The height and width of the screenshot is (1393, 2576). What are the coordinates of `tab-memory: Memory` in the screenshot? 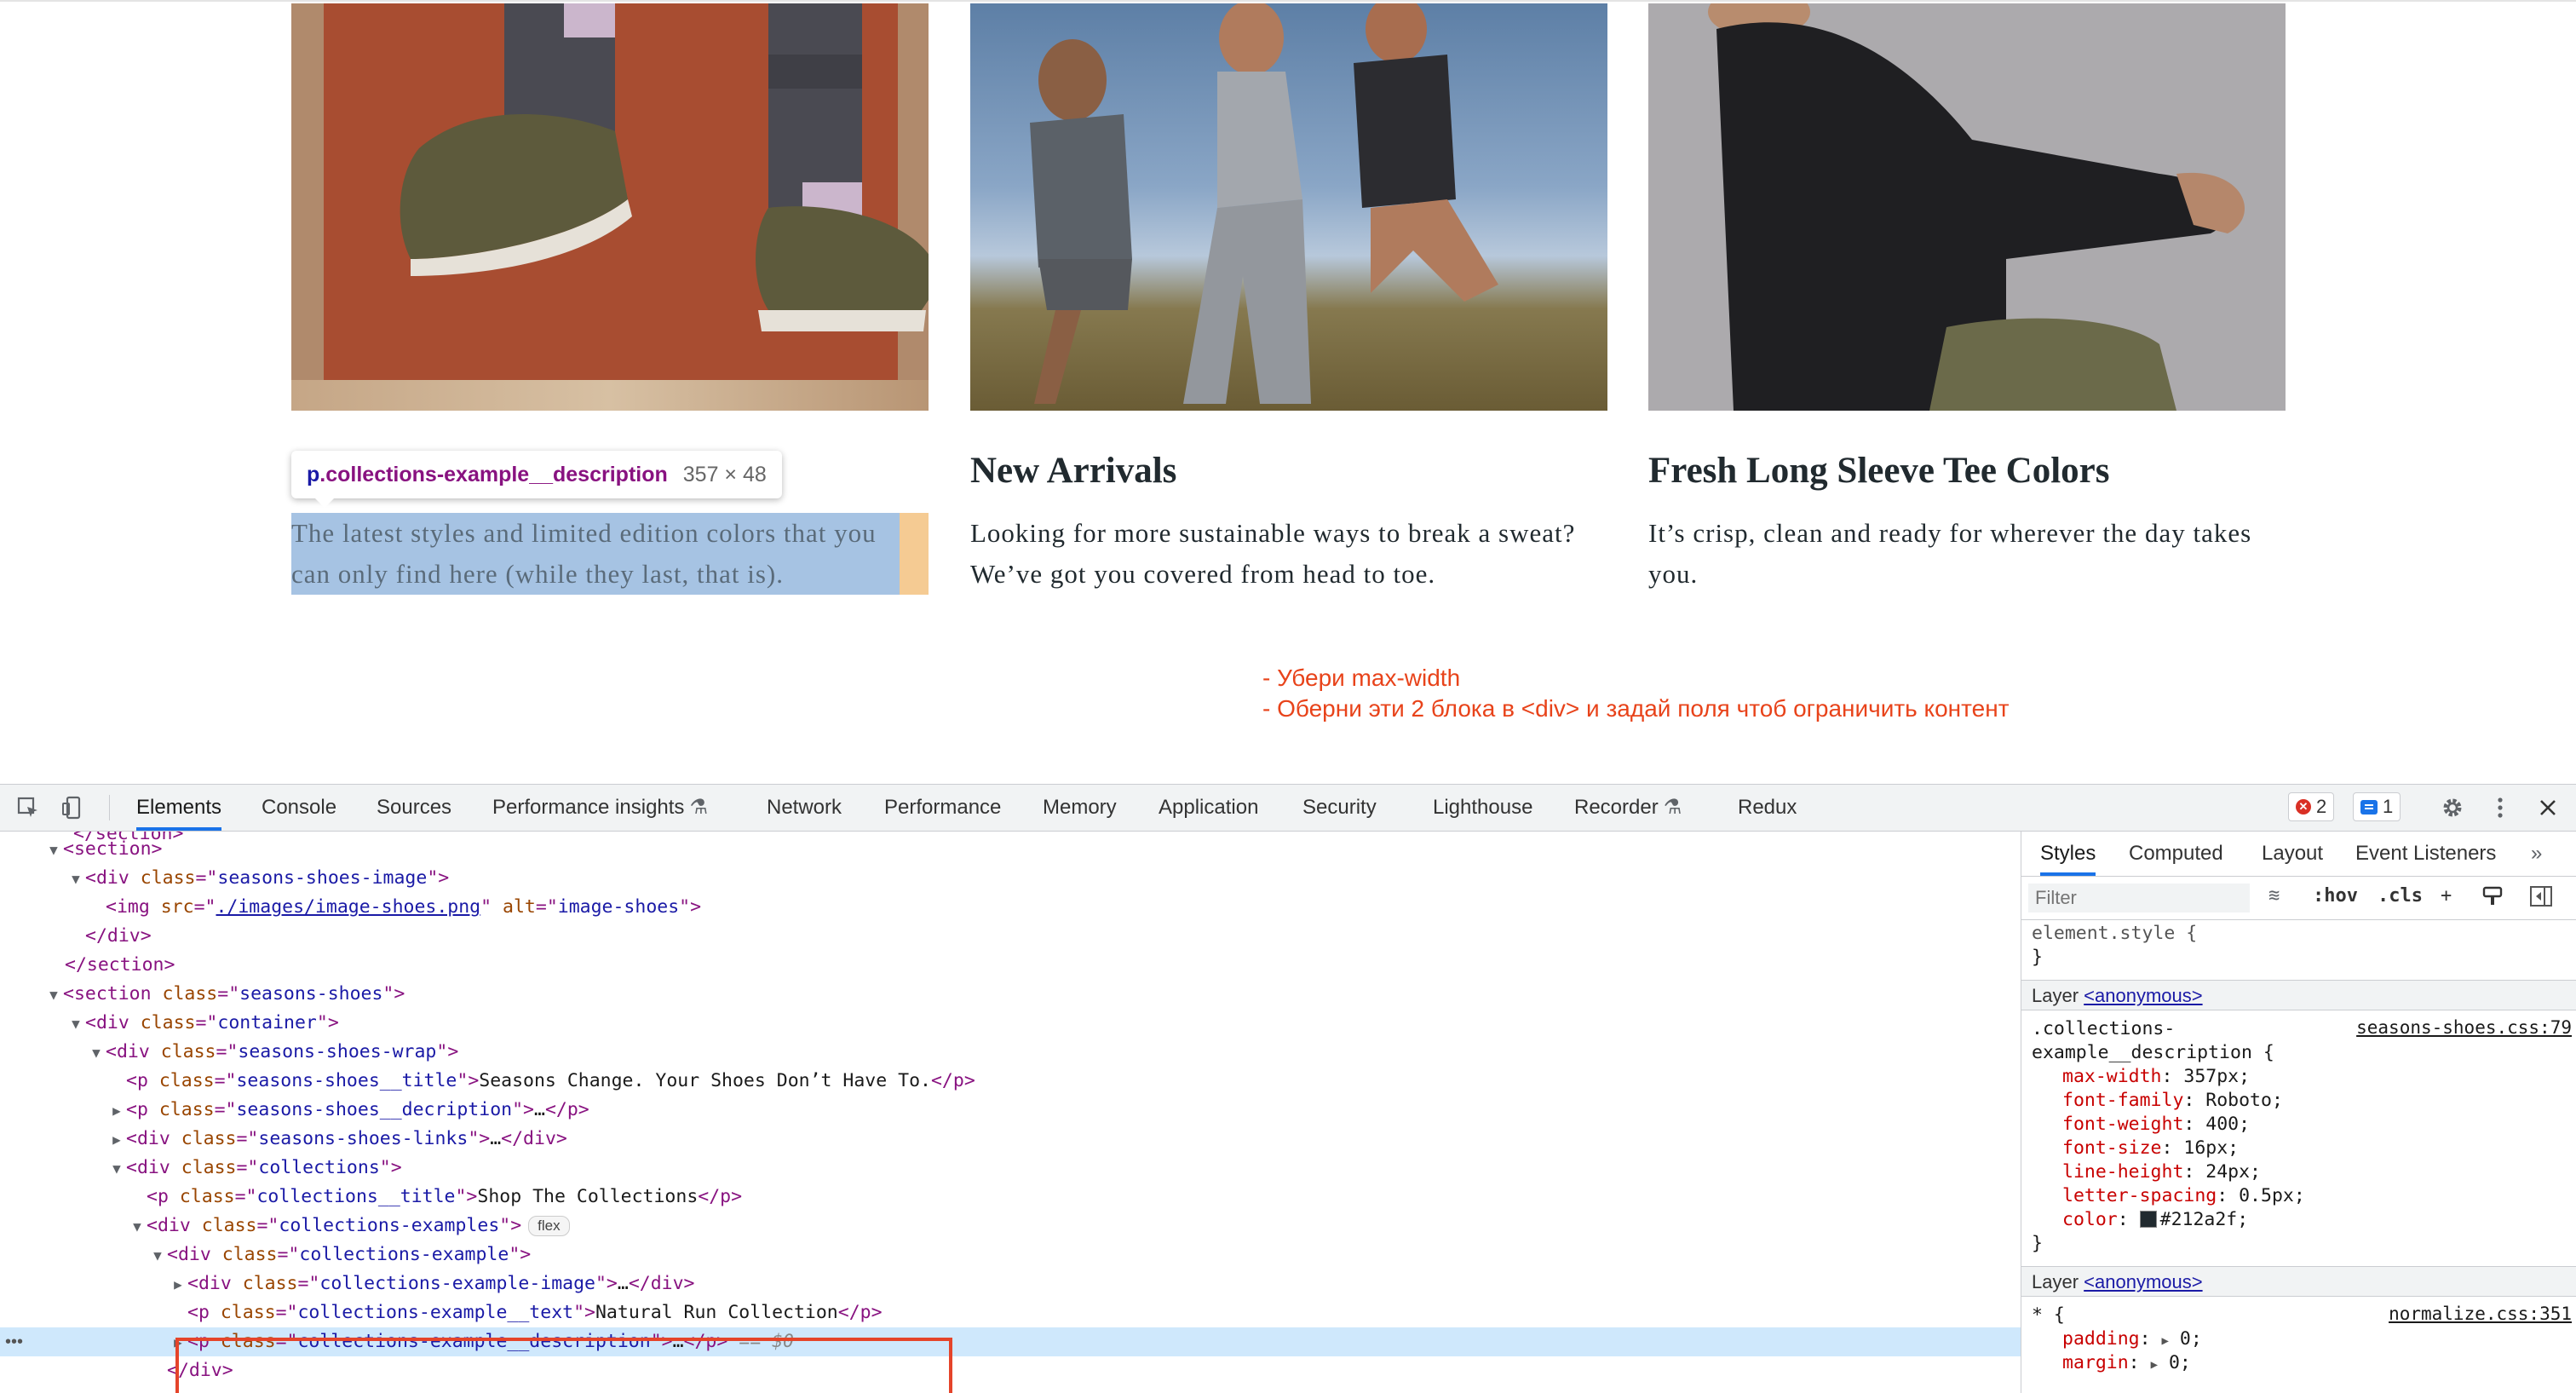 It's located at (1080, 808).